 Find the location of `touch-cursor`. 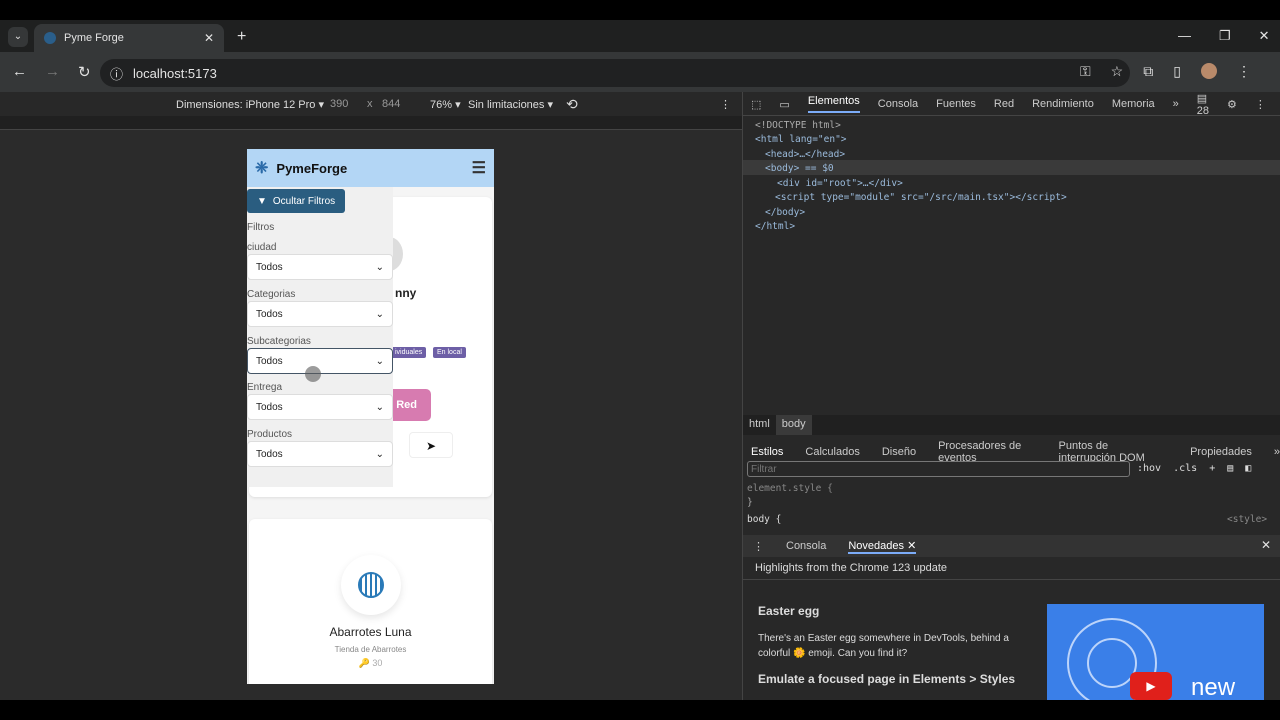

touch-cursor is located at coordinates (313, 374).